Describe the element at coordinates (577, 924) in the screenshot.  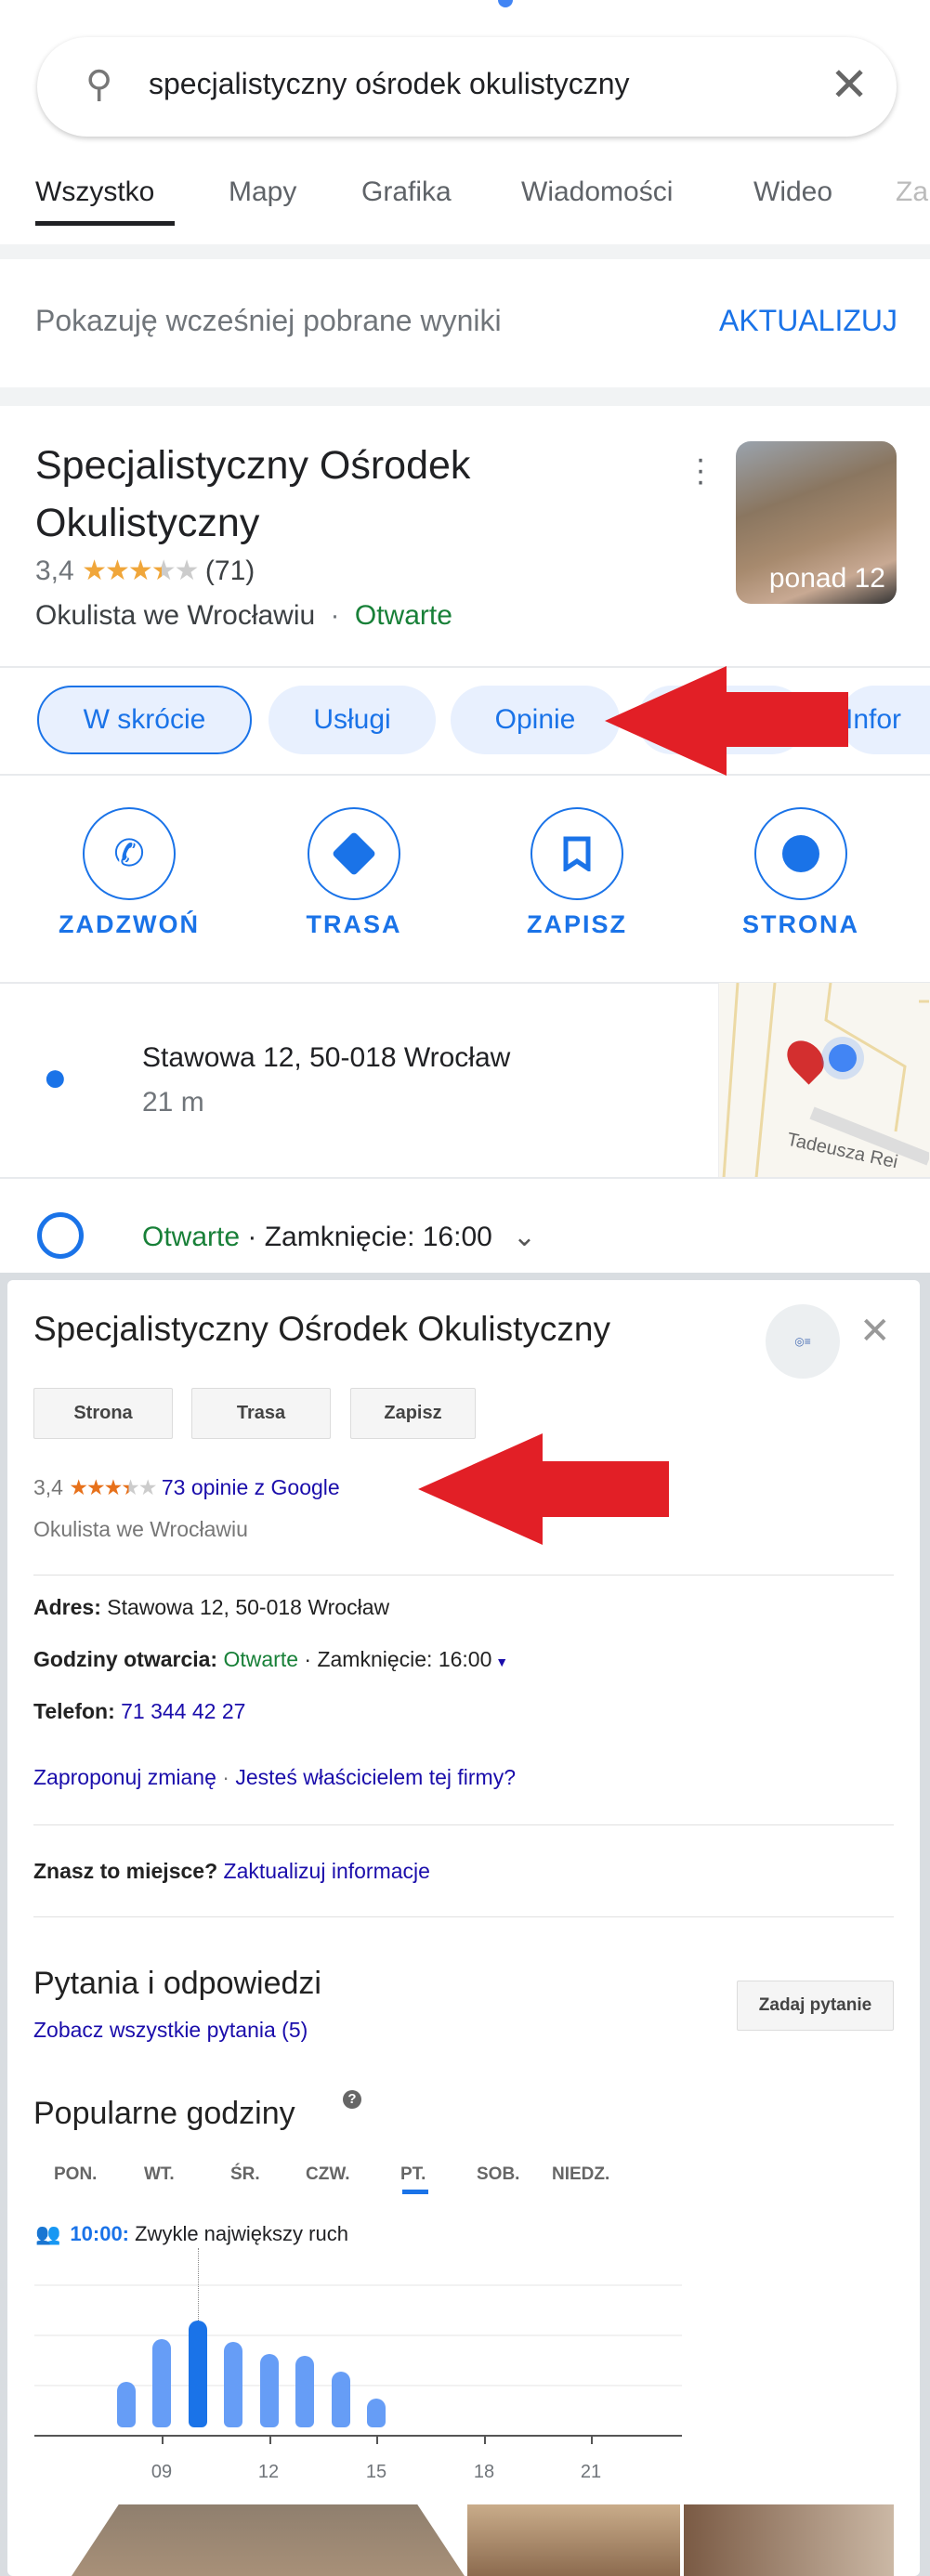
I see `save-label: ZAPISZ` at that location.